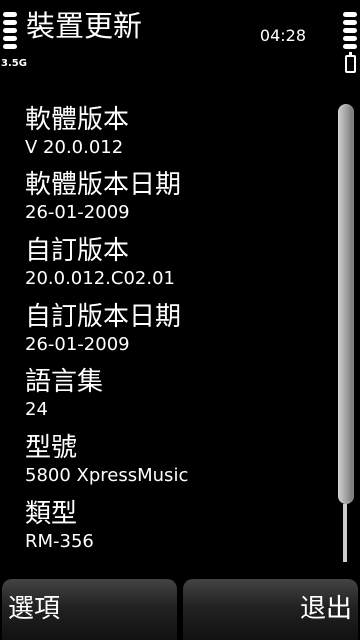 The height and width of the screenshot is (640, 360). What do you see at coordinates (100, 278) in the screenshot?
I see `info-value: 20.0.012.C02.01` at bounding box center [100, 278].